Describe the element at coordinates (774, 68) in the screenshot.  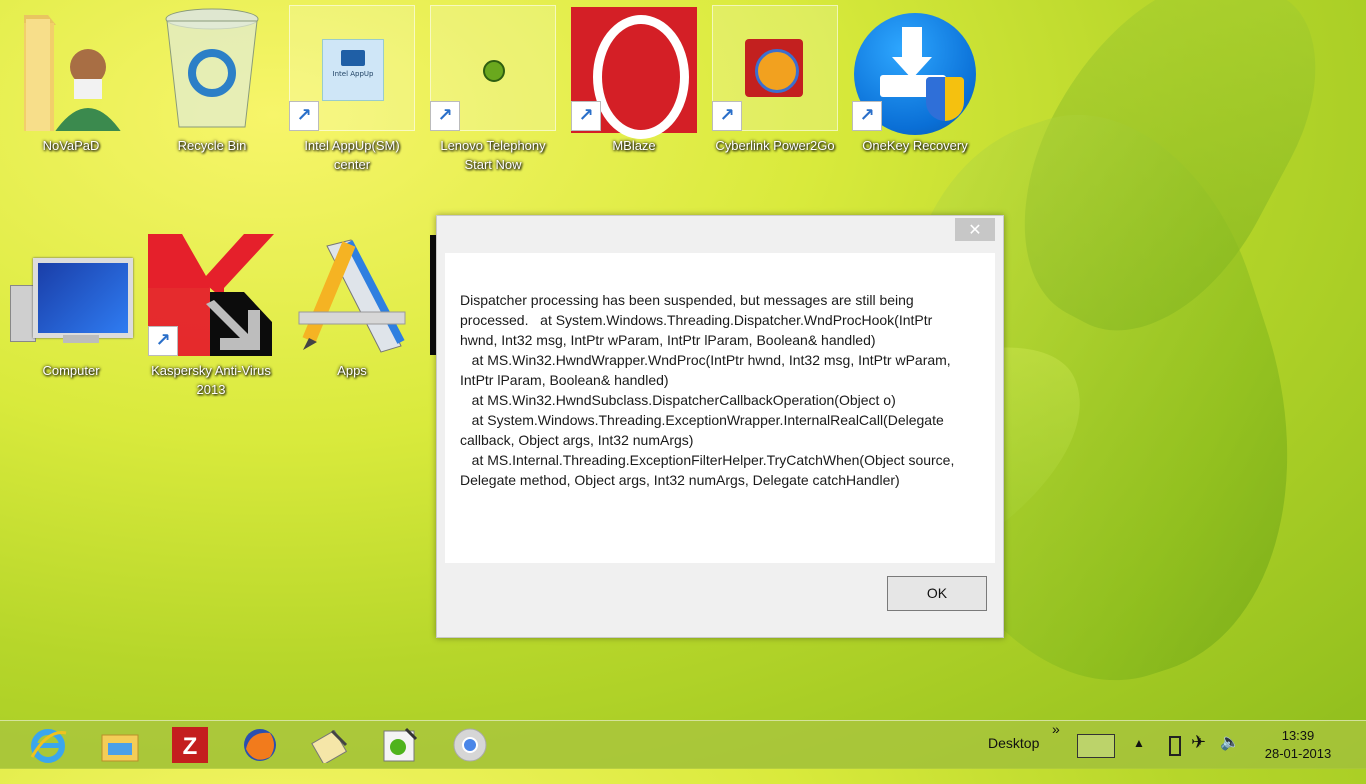
I see `cyberlink-icon` at that location.